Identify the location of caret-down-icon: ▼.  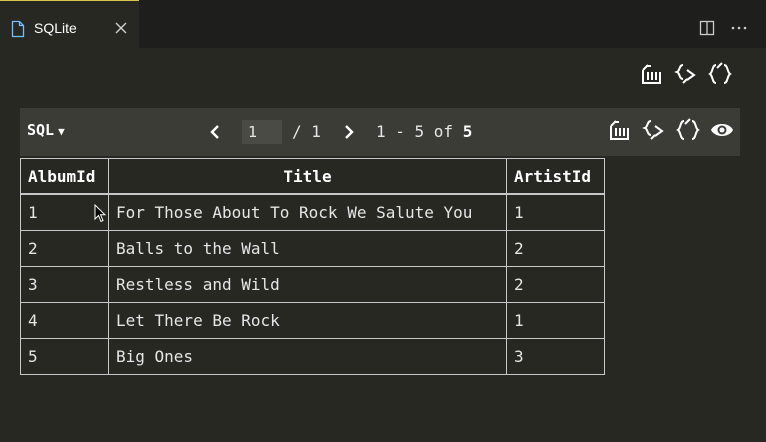
(61, 131).